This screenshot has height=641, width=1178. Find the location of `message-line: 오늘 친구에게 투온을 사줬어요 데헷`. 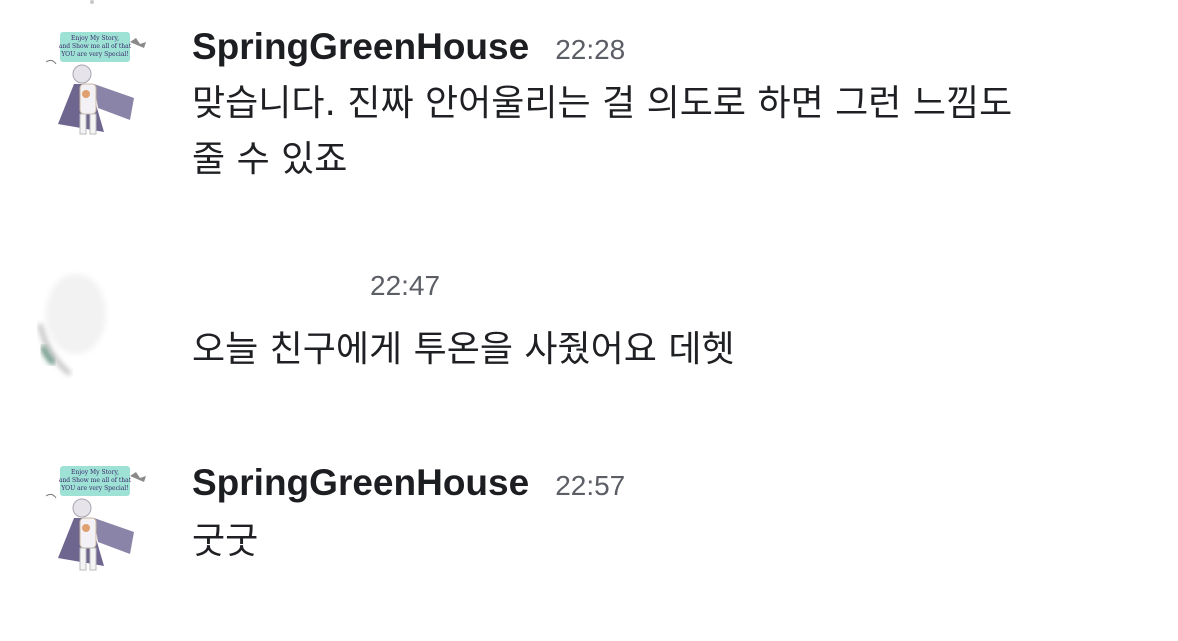

message-line: 오늘 친구에게 투온을 사줬어요 데헷 is located at coordinates (463, 349).